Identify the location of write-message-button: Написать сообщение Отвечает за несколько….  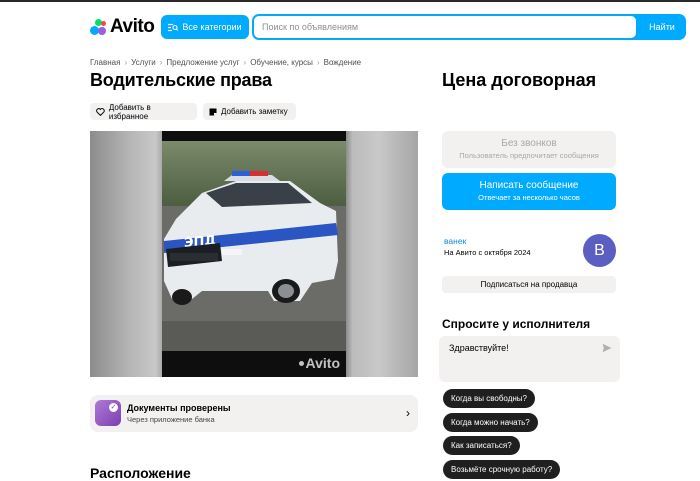
(529, 191).